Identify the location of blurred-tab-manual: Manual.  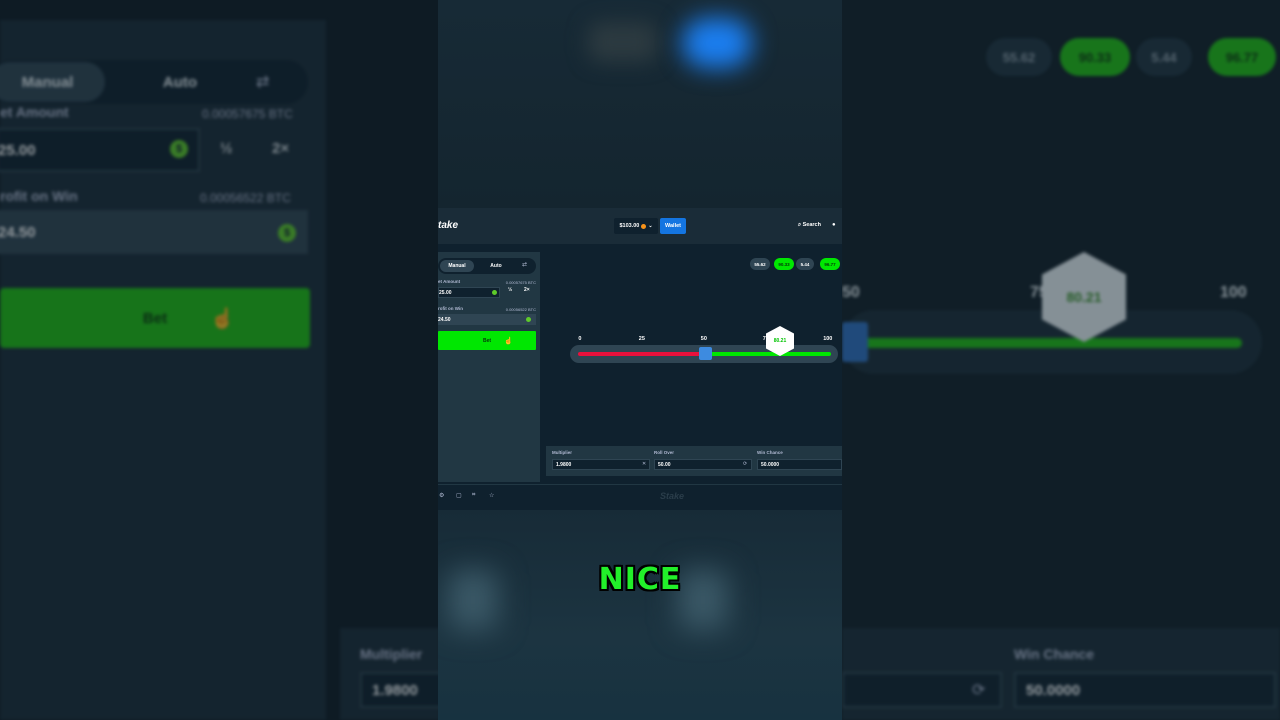
(52, 82).